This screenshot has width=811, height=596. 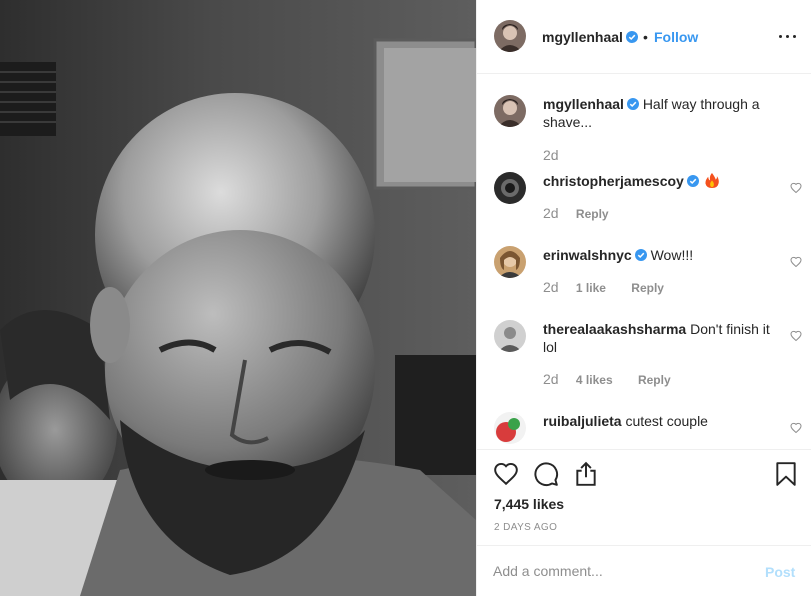 I want to click on comment-likes: 4 likes, so click(x=594, y=380).